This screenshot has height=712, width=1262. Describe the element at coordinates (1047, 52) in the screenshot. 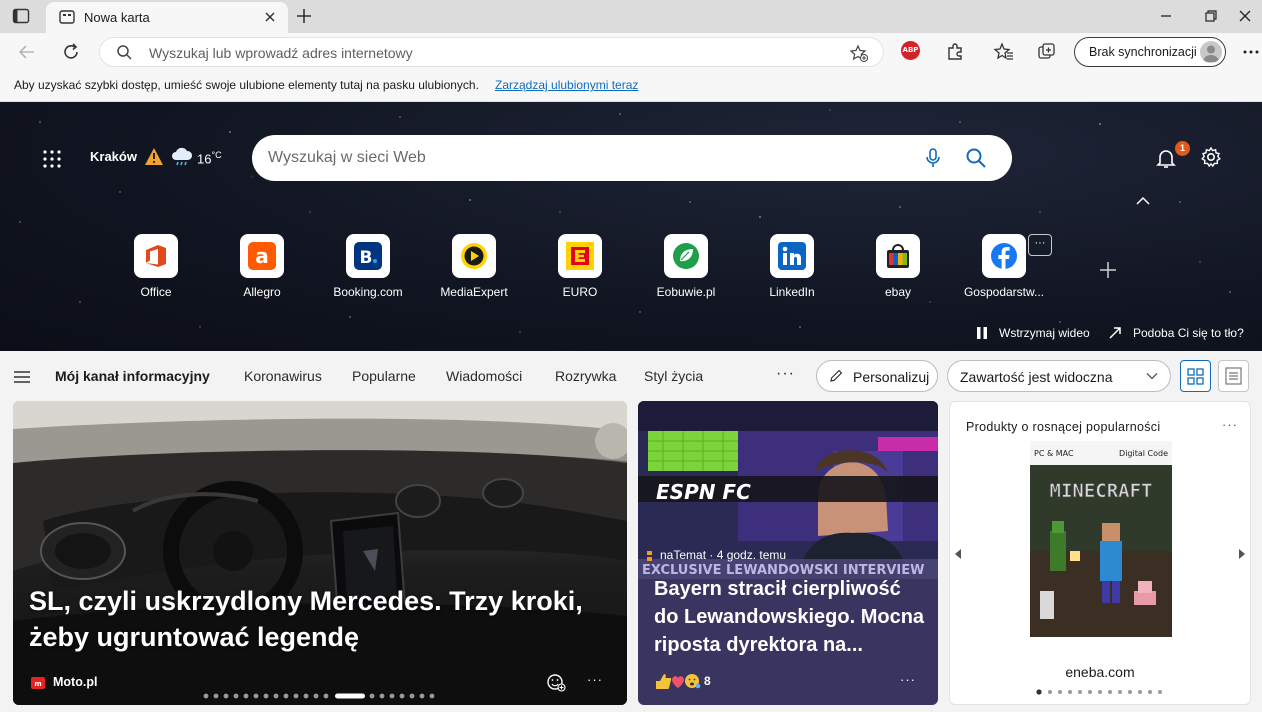

I see `collections-icon` at that location.